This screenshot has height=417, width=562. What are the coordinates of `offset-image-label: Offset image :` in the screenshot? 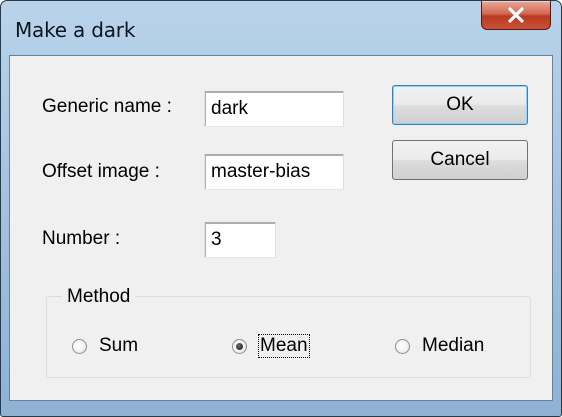 It's located at (101, 171).